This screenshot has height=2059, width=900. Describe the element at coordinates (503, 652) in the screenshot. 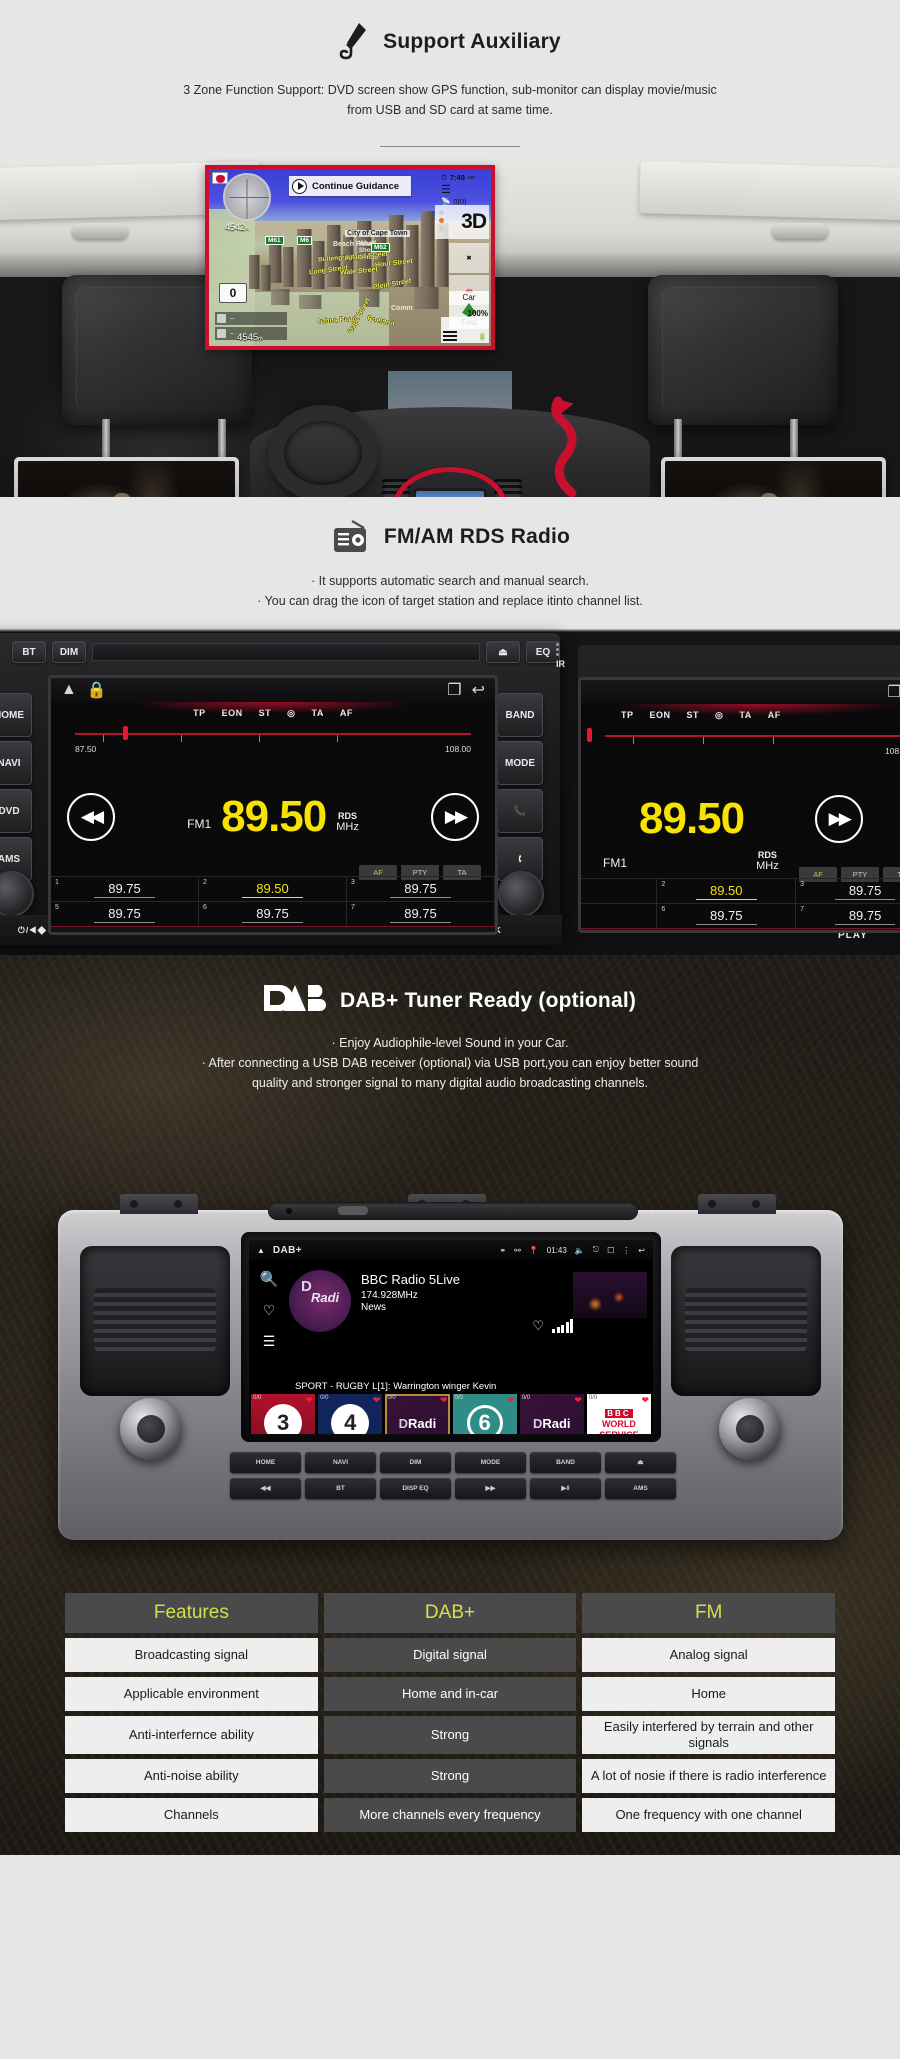

I see `eject-button: ⏏` at that location.